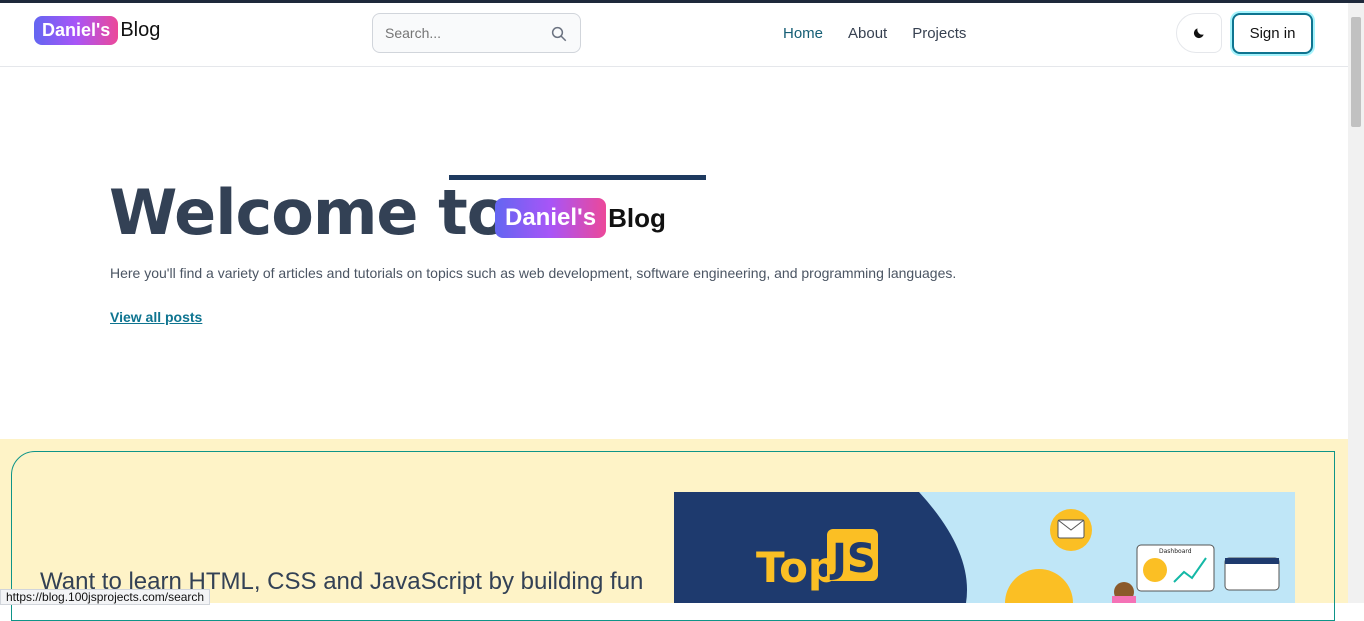 This screenshot has width=1364, height=621. What do you see at coordinates (867, 33) in the screenshot?
I see `nav-about: About` at bounding box center [867, 33].